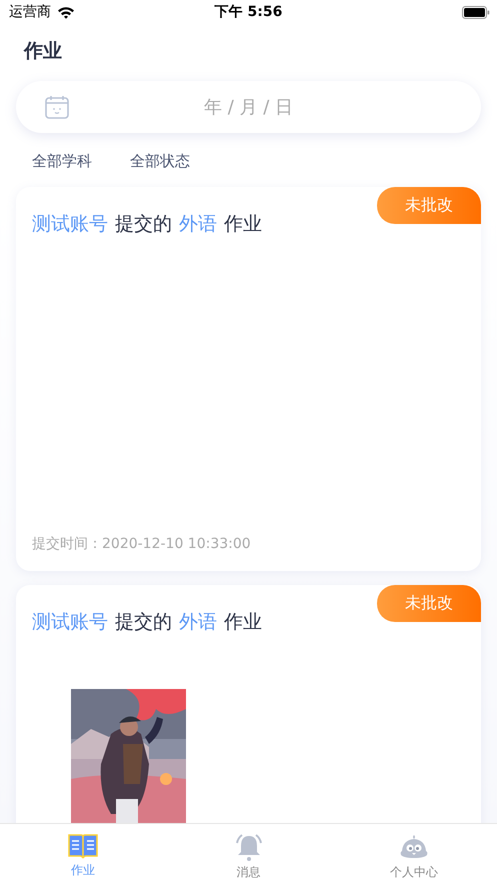  What do you see at coordinates (83, 846) in the screenshot?
I see `book-icon` at bounding box center [83, 846].